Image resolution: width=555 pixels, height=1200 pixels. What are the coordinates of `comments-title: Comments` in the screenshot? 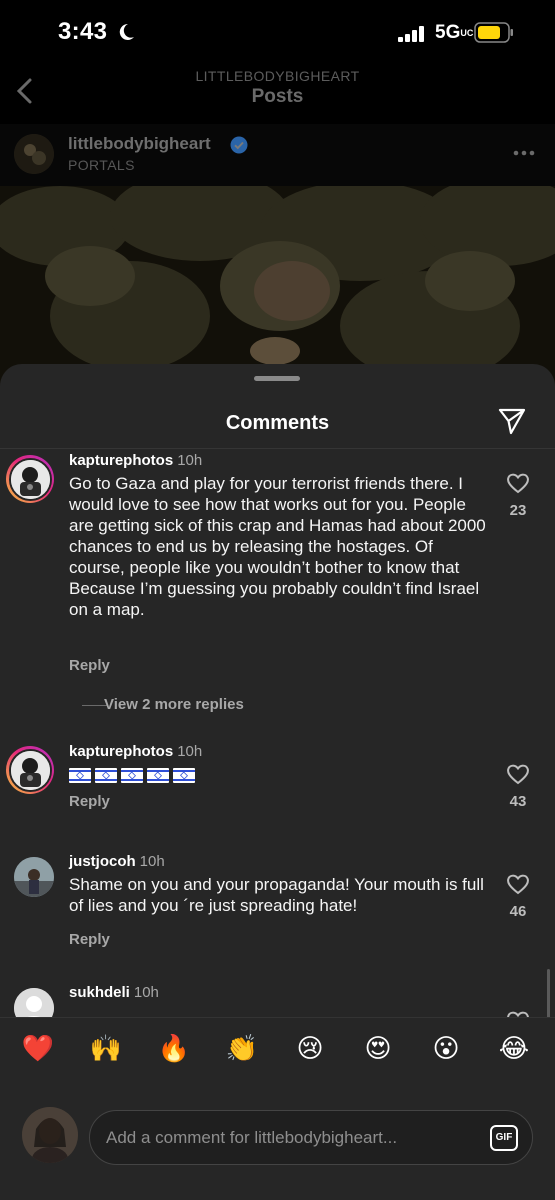 It's located at (277, 423).